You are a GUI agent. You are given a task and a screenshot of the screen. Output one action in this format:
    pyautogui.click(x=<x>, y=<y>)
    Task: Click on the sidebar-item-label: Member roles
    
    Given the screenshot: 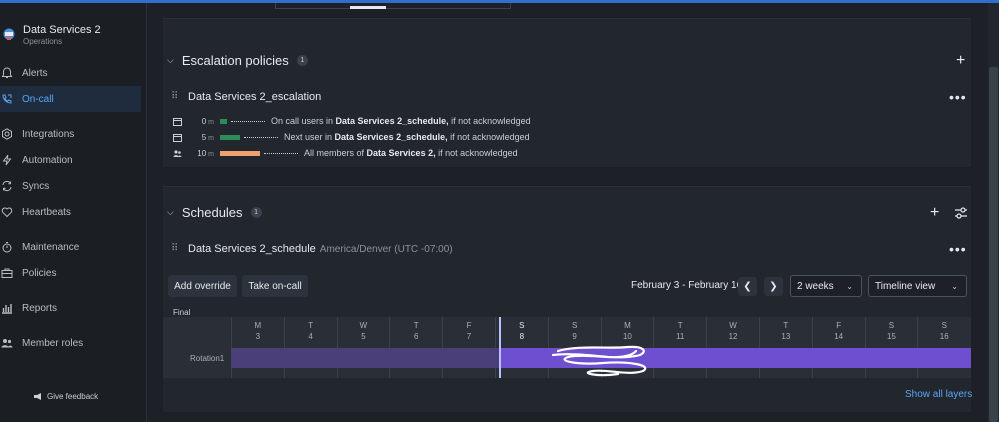 What is the action you would take?
    pyautogui.click(x=53, y=343)
    